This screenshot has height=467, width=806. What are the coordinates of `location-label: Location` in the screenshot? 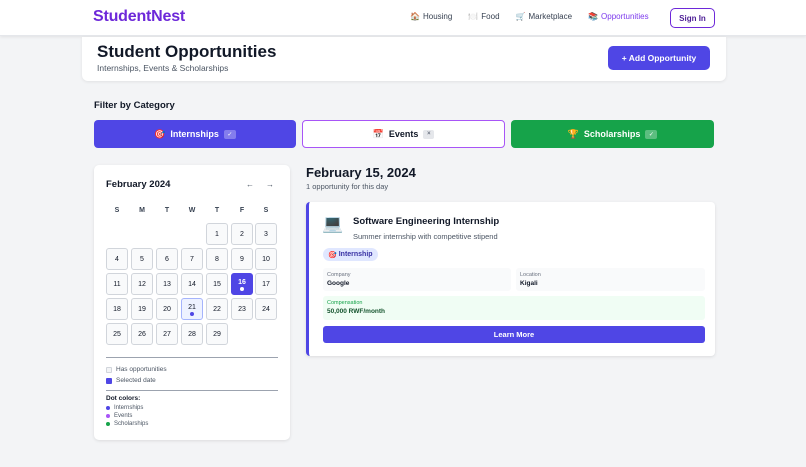 It's located at (530, 275).